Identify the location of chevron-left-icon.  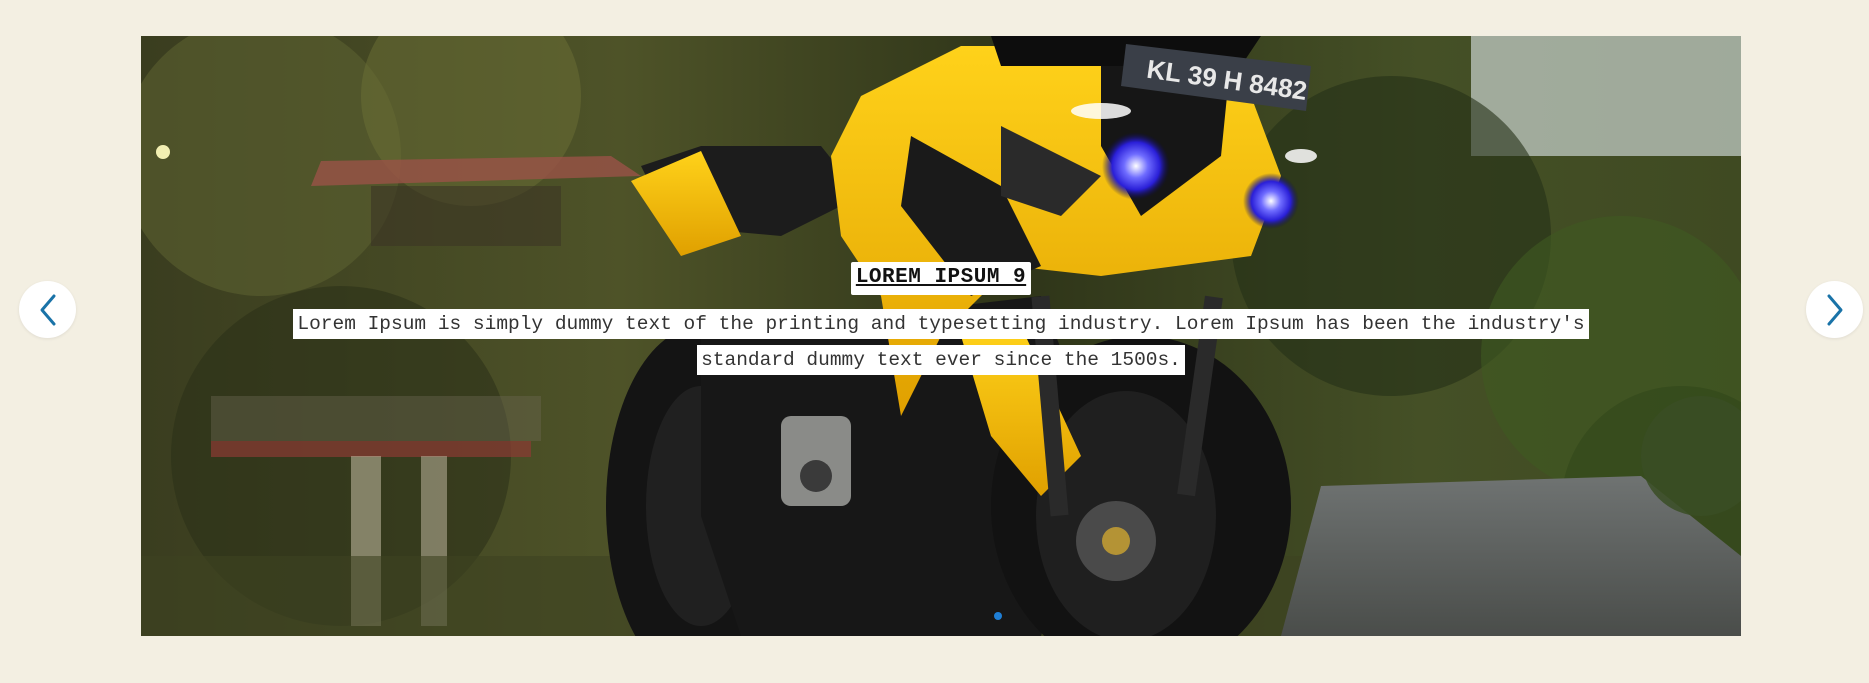
(47, 309).